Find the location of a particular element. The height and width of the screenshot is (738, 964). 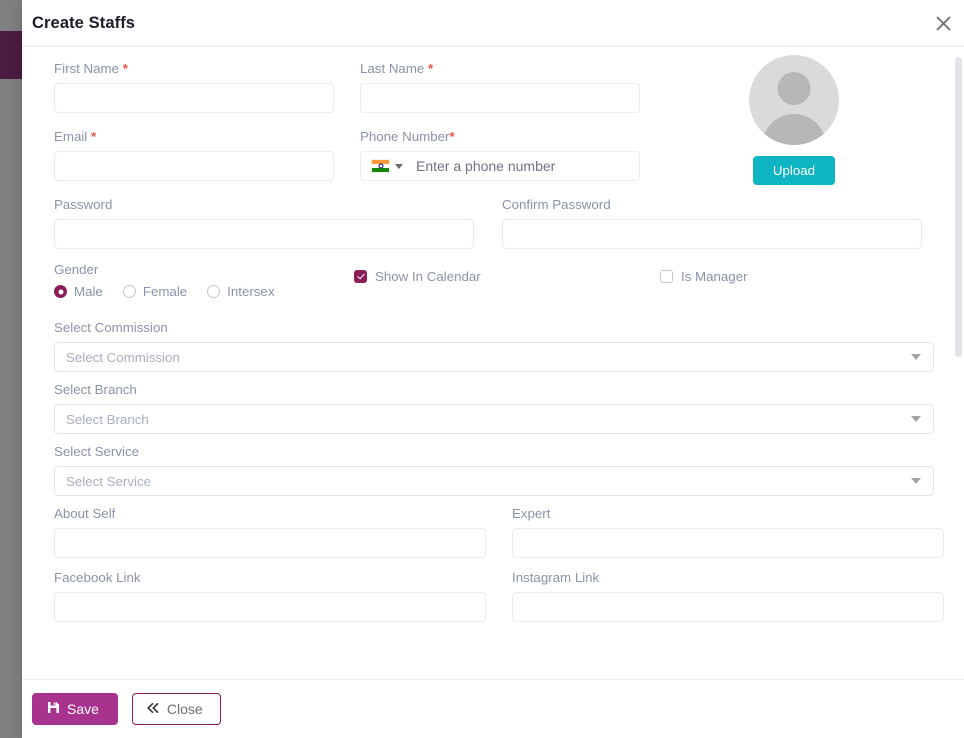

gender-option-female-label: Female is located at coordinates (165, 291).